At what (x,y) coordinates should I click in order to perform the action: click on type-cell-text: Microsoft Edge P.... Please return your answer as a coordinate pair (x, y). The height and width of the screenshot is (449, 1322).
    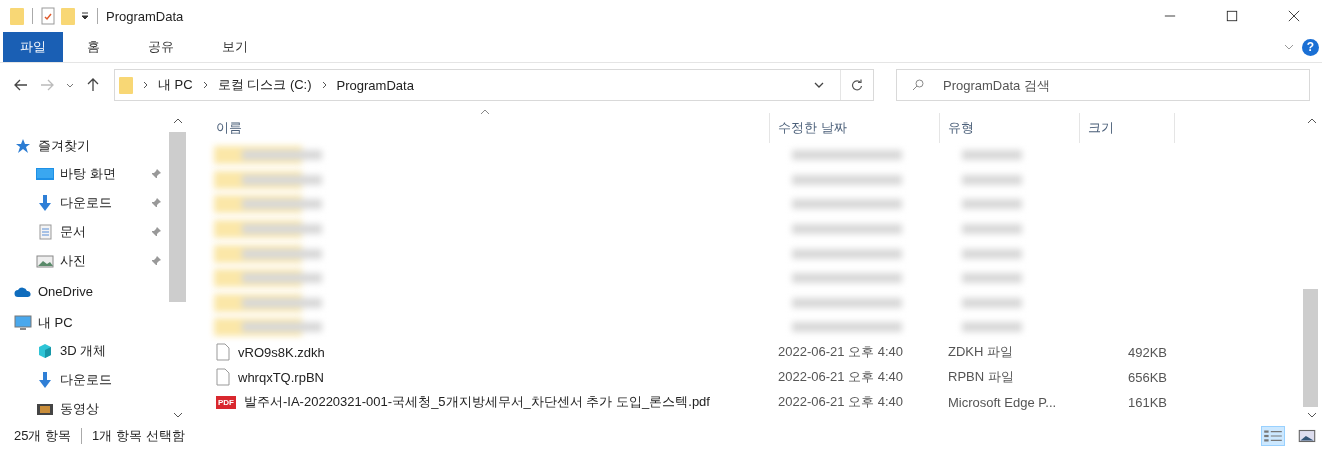
    Looking at the image, I should click on (1002, 402).